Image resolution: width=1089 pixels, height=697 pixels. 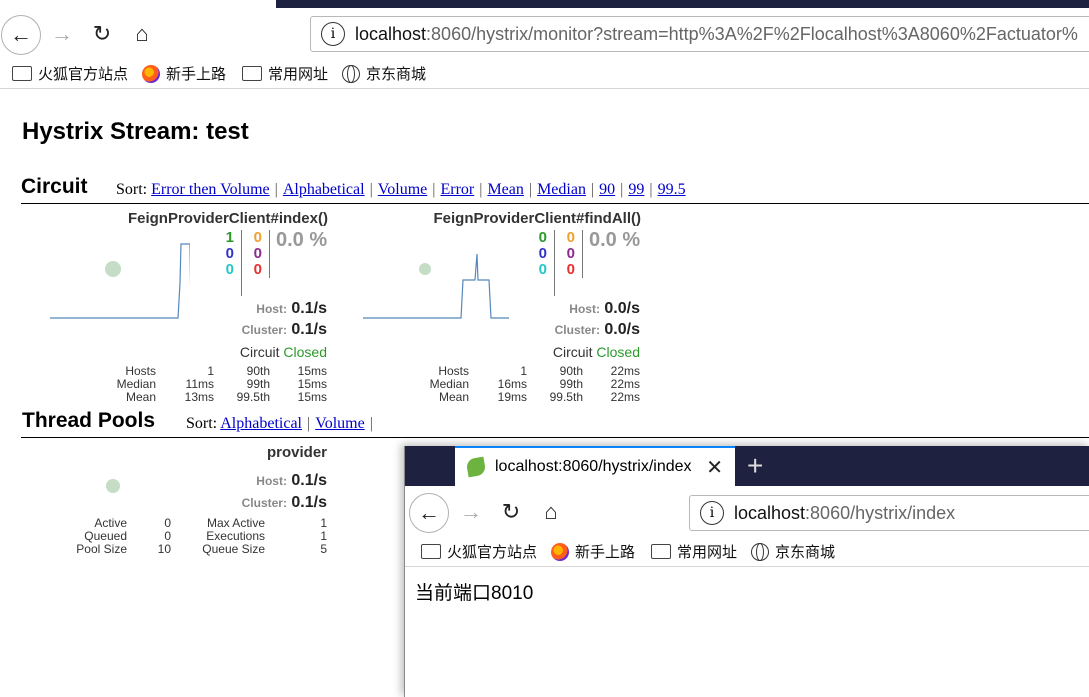 I want to click on back-button: ←, so click(x=21, y=35).